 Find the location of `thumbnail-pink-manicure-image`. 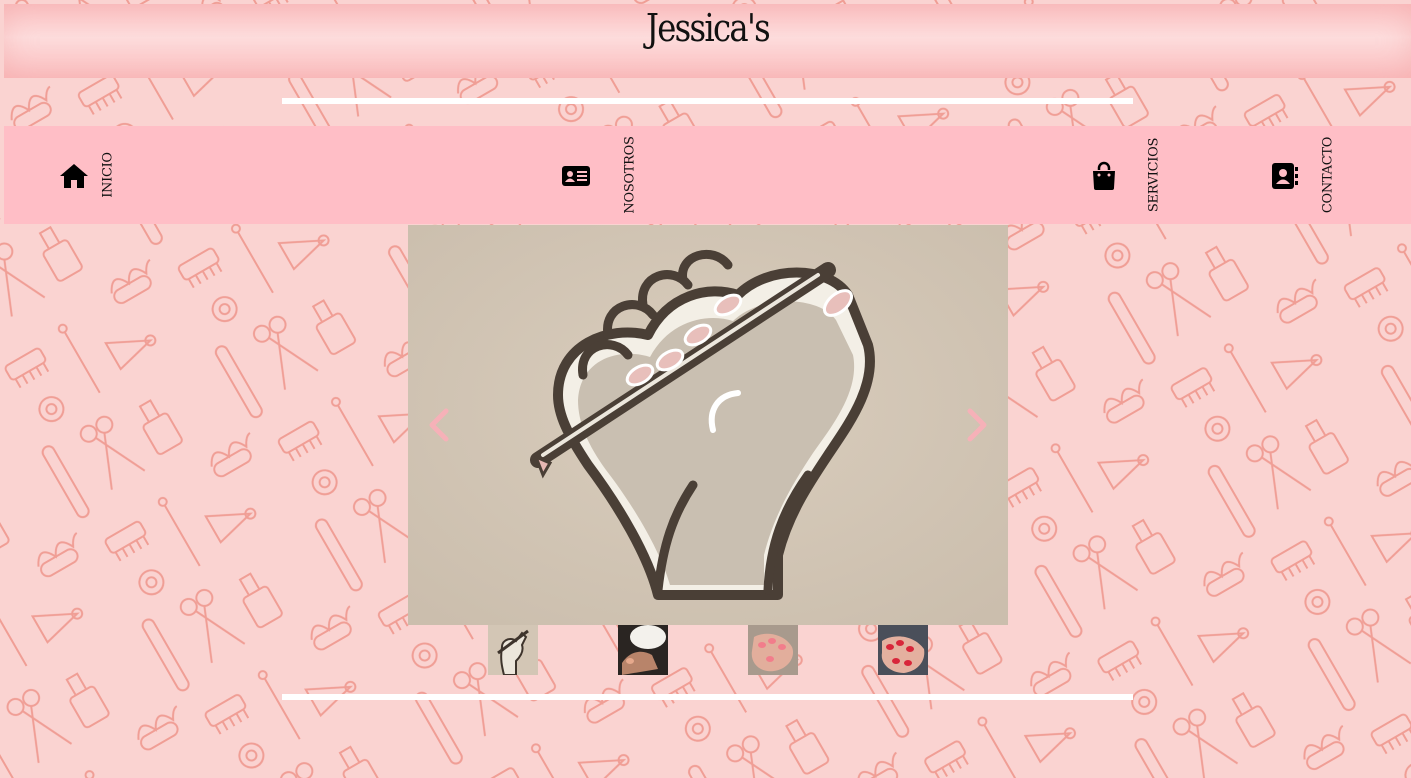

thumbnail-pink-manicure-image is located at coordinates (773, 650).